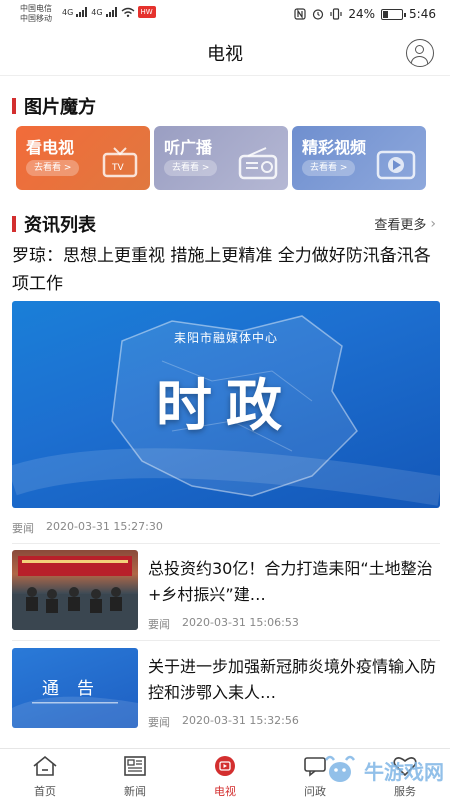 The height and width of the screenshot is (800, 450). I want to click on picture-cube-cards: 看电视 去看看 > TV 听广播 去看看 > 精彩视频 去看看 >, so click(221, 158).